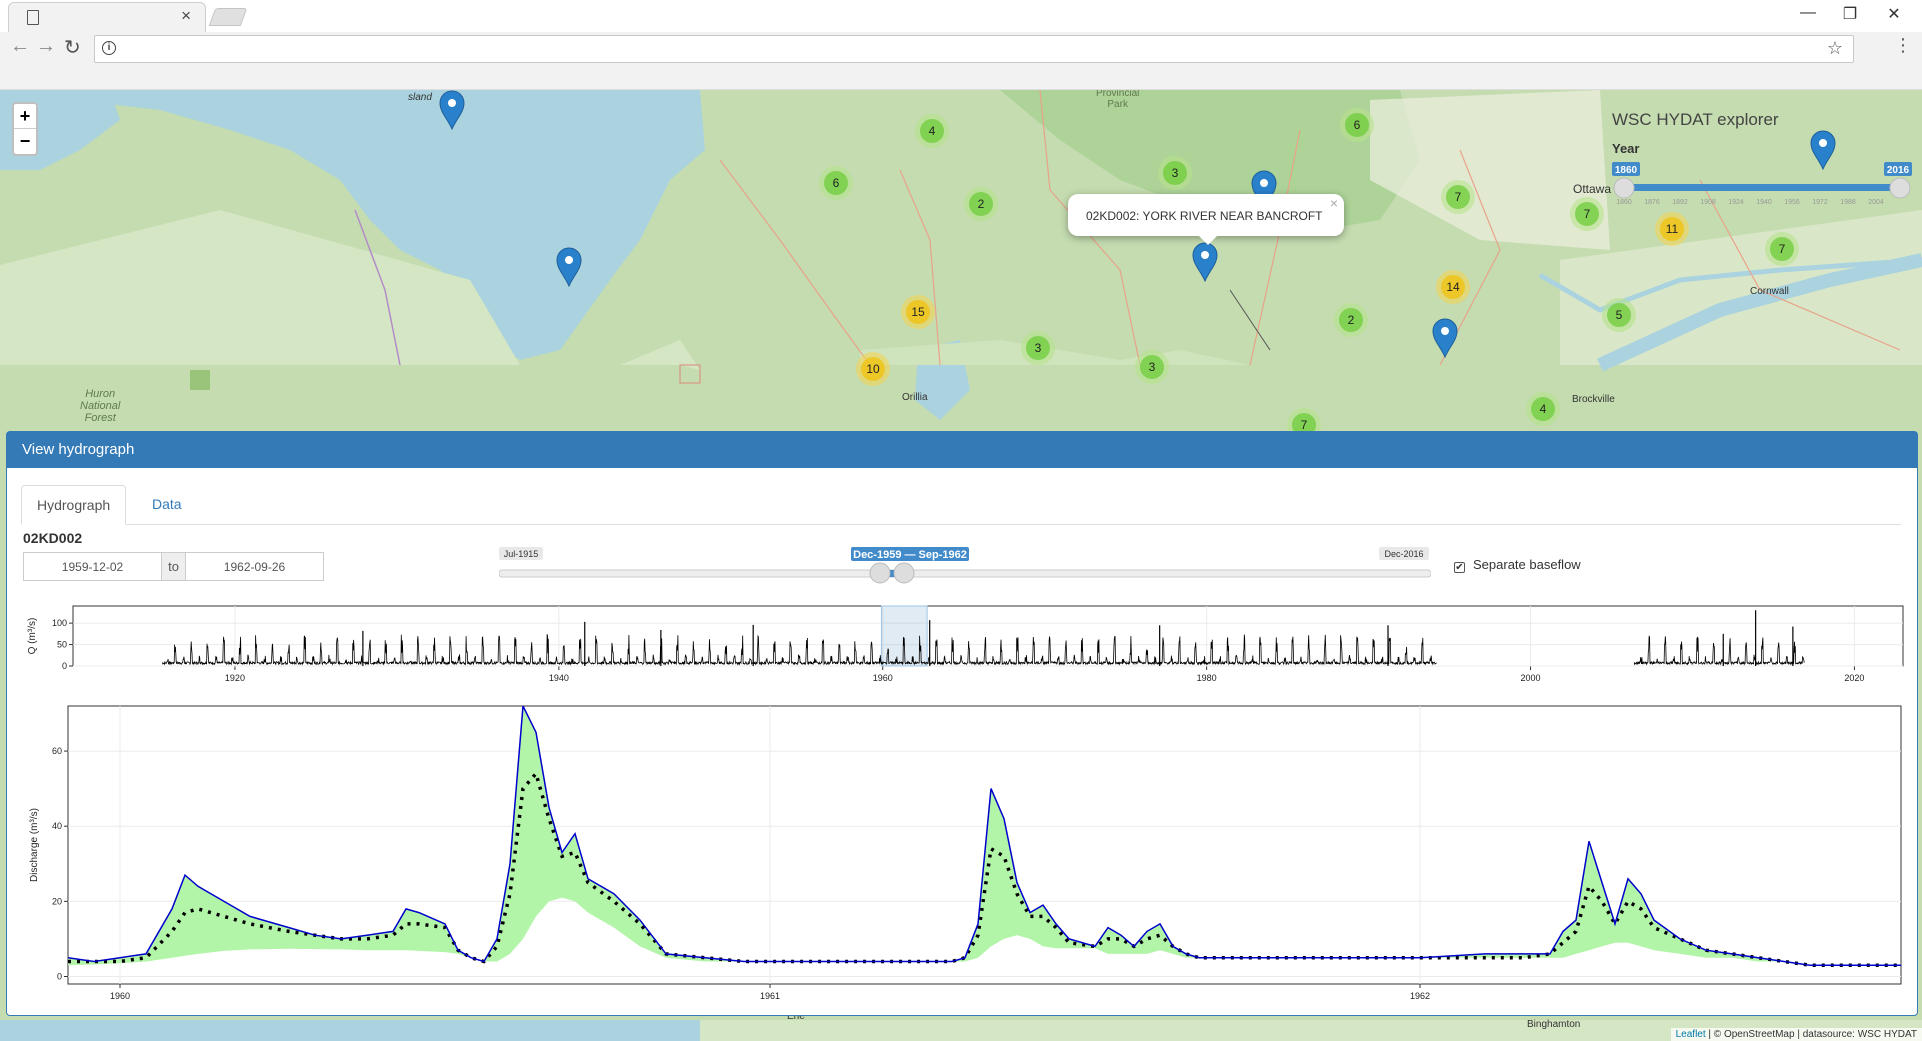 Image resolution: width=1922 pixels, height=1041 pixels. I want to click on place-label: Brockville, so click(1593, 399).